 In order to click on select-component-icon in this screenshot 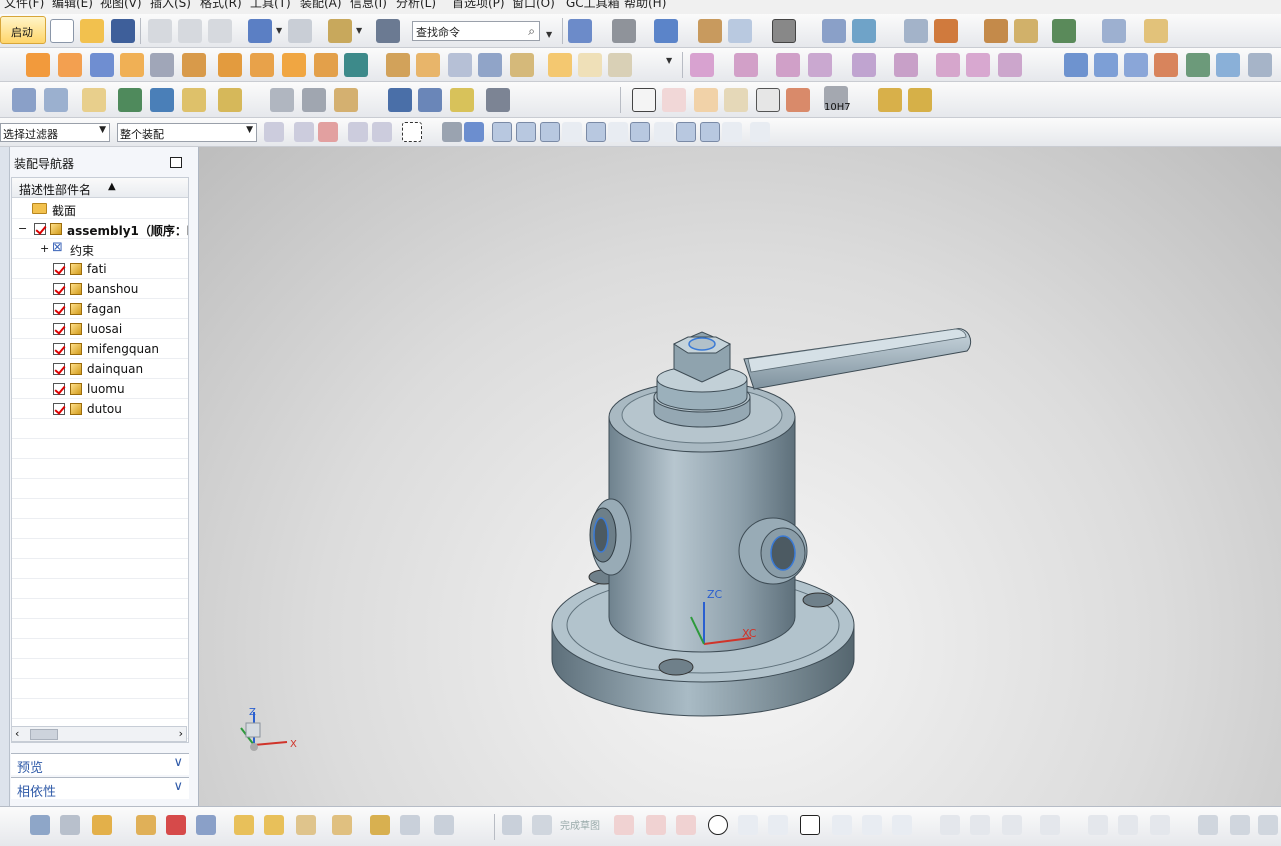, I will do `click(452, 132)`.